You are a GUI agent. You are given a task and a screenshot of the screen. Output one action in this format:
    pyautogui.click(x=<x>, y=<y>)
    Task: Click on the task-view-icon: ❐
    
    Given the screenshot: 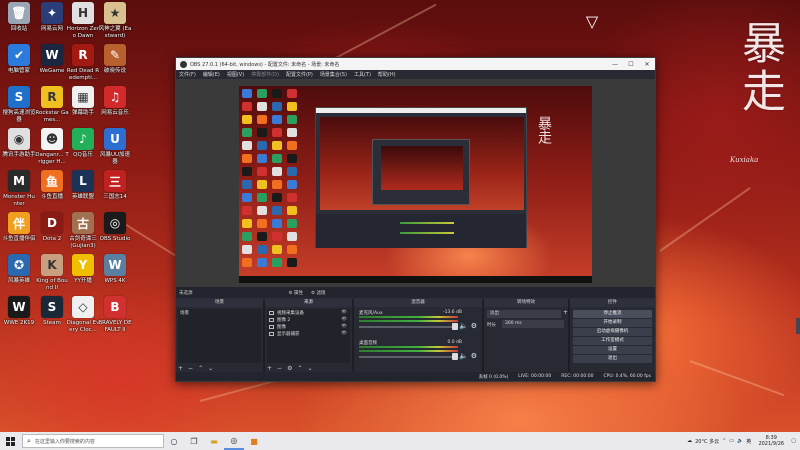 What is the action you would take?
    pyautogui.click(x=194, y=441)
    